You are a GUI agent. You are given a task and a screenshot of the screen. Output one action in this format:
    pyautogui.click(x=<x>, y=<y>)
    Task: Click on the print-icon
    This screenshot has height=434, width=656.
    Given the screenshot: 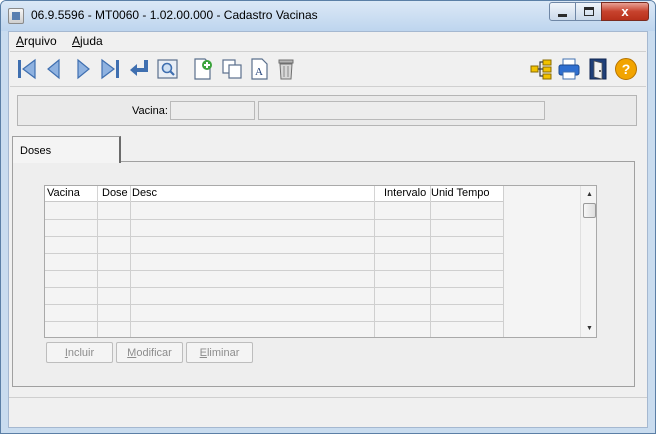 What is the action you would take?
    pyautogui.click(x=569, y=69)
    